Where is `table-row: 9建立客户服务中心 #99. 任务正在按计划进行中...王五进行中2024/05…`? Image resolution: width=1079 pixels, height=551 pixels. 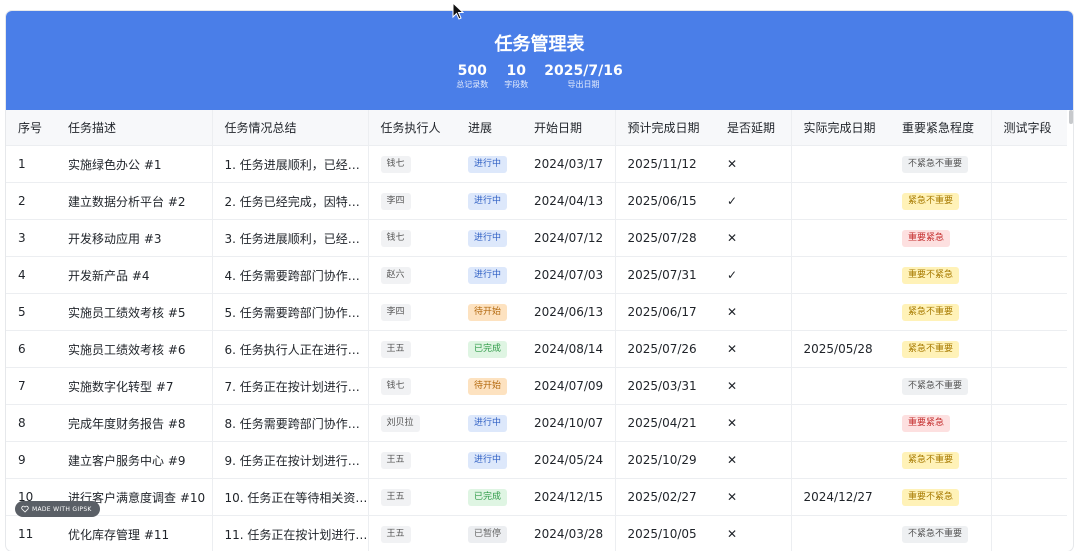
table-row: 9建立客户服务中心 #99. 任务正在按计划进行中...王五进行中2024/05… is located at coordinates (536, 460).